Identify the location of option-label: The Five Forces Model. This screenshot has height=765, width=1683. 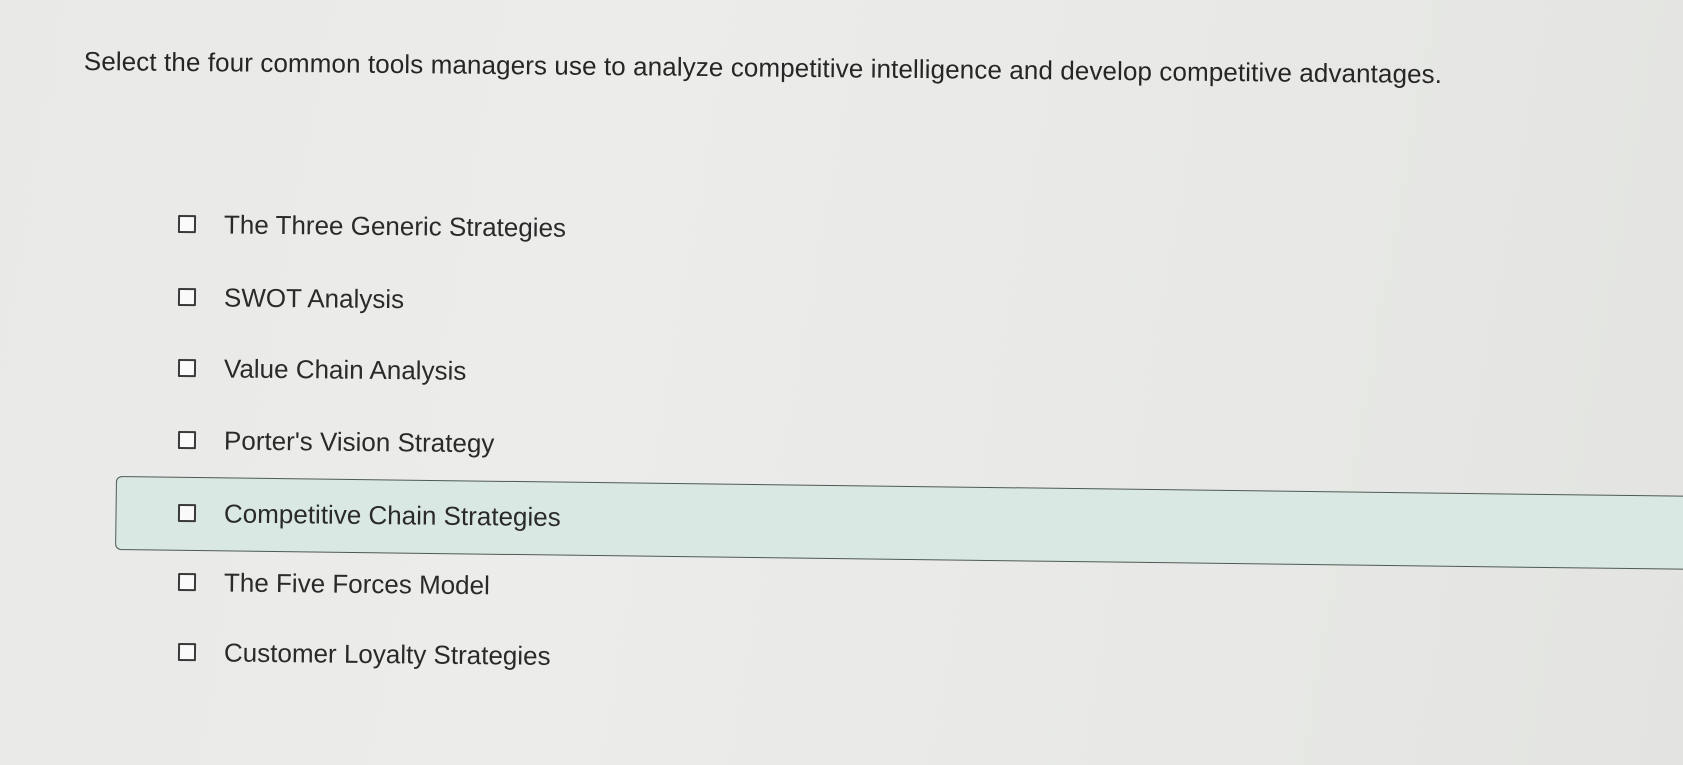
(357, 583).